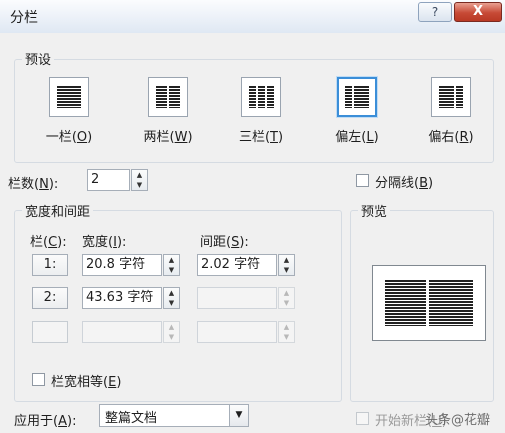  Describe the element at coordinates (362, 180) in the screenshot. I see `divider-checkbox` at that location.